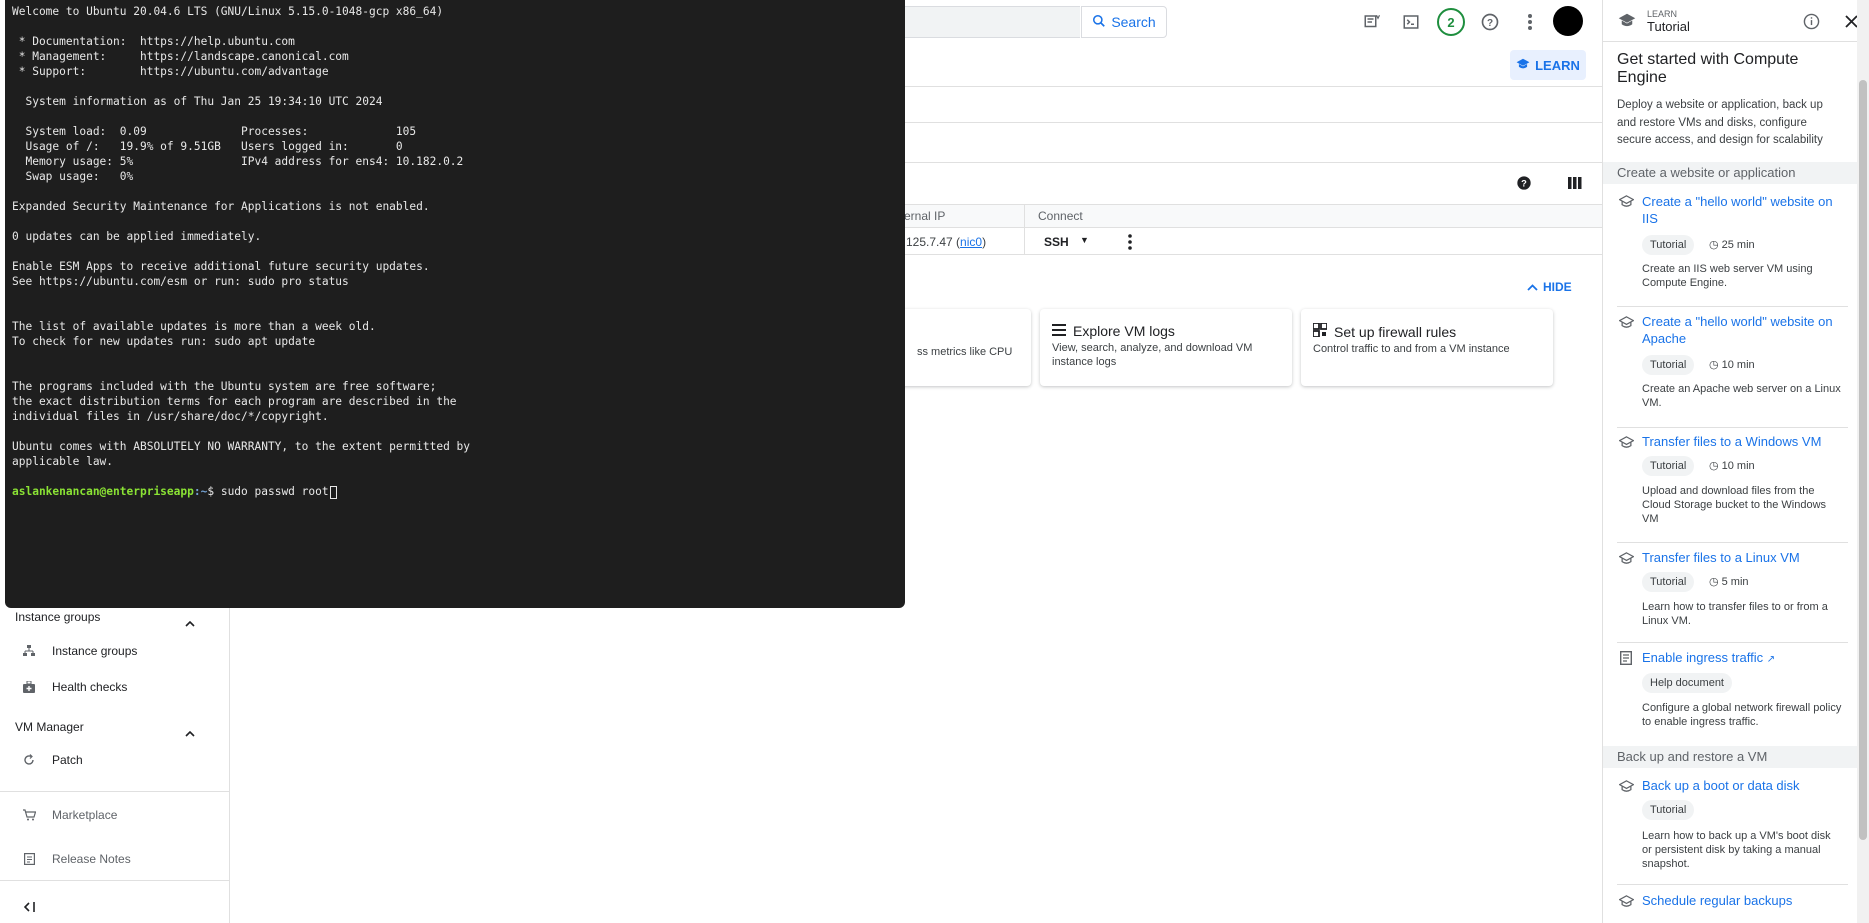 Image resolution: width=1869 pixels, height=923 pixels. What do you see at coordinates (76, 859) in the screenshot?
I see `sidebar-item-release-notes: Release Notes` at bounding box center [76, 859].